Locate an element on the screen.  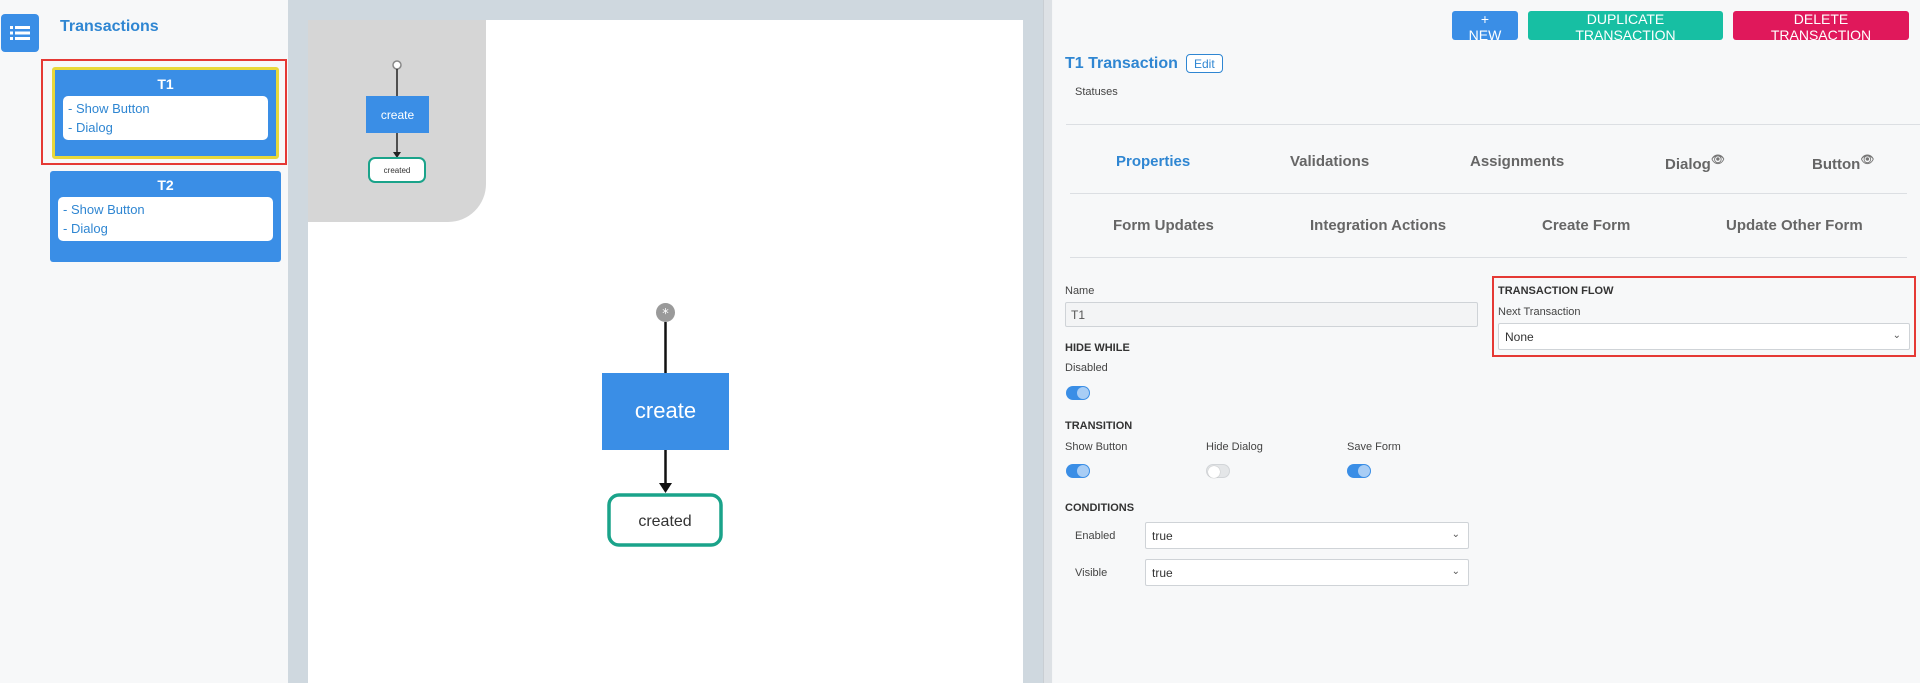
status-node-label: created is located at coordinates (664, 521).